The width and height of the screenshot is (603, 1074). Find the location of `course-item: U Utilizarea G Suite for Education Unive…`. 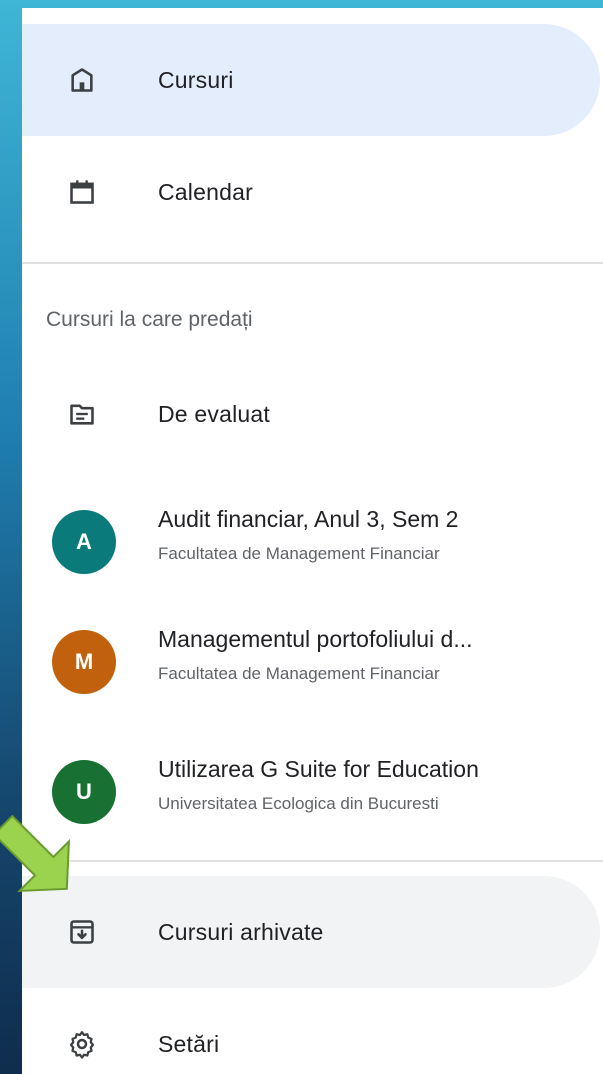

course-item: U Utilizarea G Suite for Education Unive… is located at coordinates (311, 792).